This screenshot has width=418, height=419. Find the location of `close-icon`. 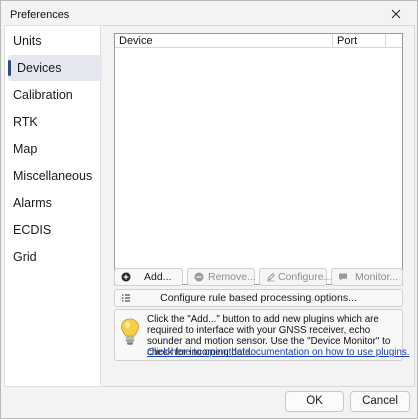

close-icon is located at coordinates (396, 14).